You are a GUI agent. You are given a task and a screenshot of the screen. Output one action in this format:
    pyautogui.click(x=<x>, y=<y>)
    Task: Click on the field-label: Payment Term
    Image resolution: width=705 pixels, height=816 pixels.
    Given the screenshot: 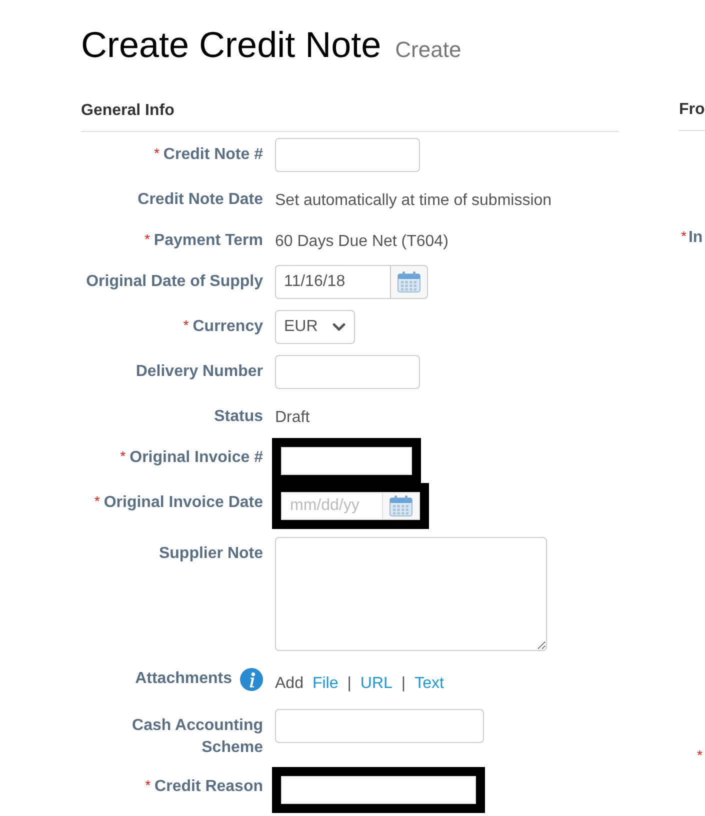 What is the action you would take?
    pyautogui.click(x=208, y=241)
    